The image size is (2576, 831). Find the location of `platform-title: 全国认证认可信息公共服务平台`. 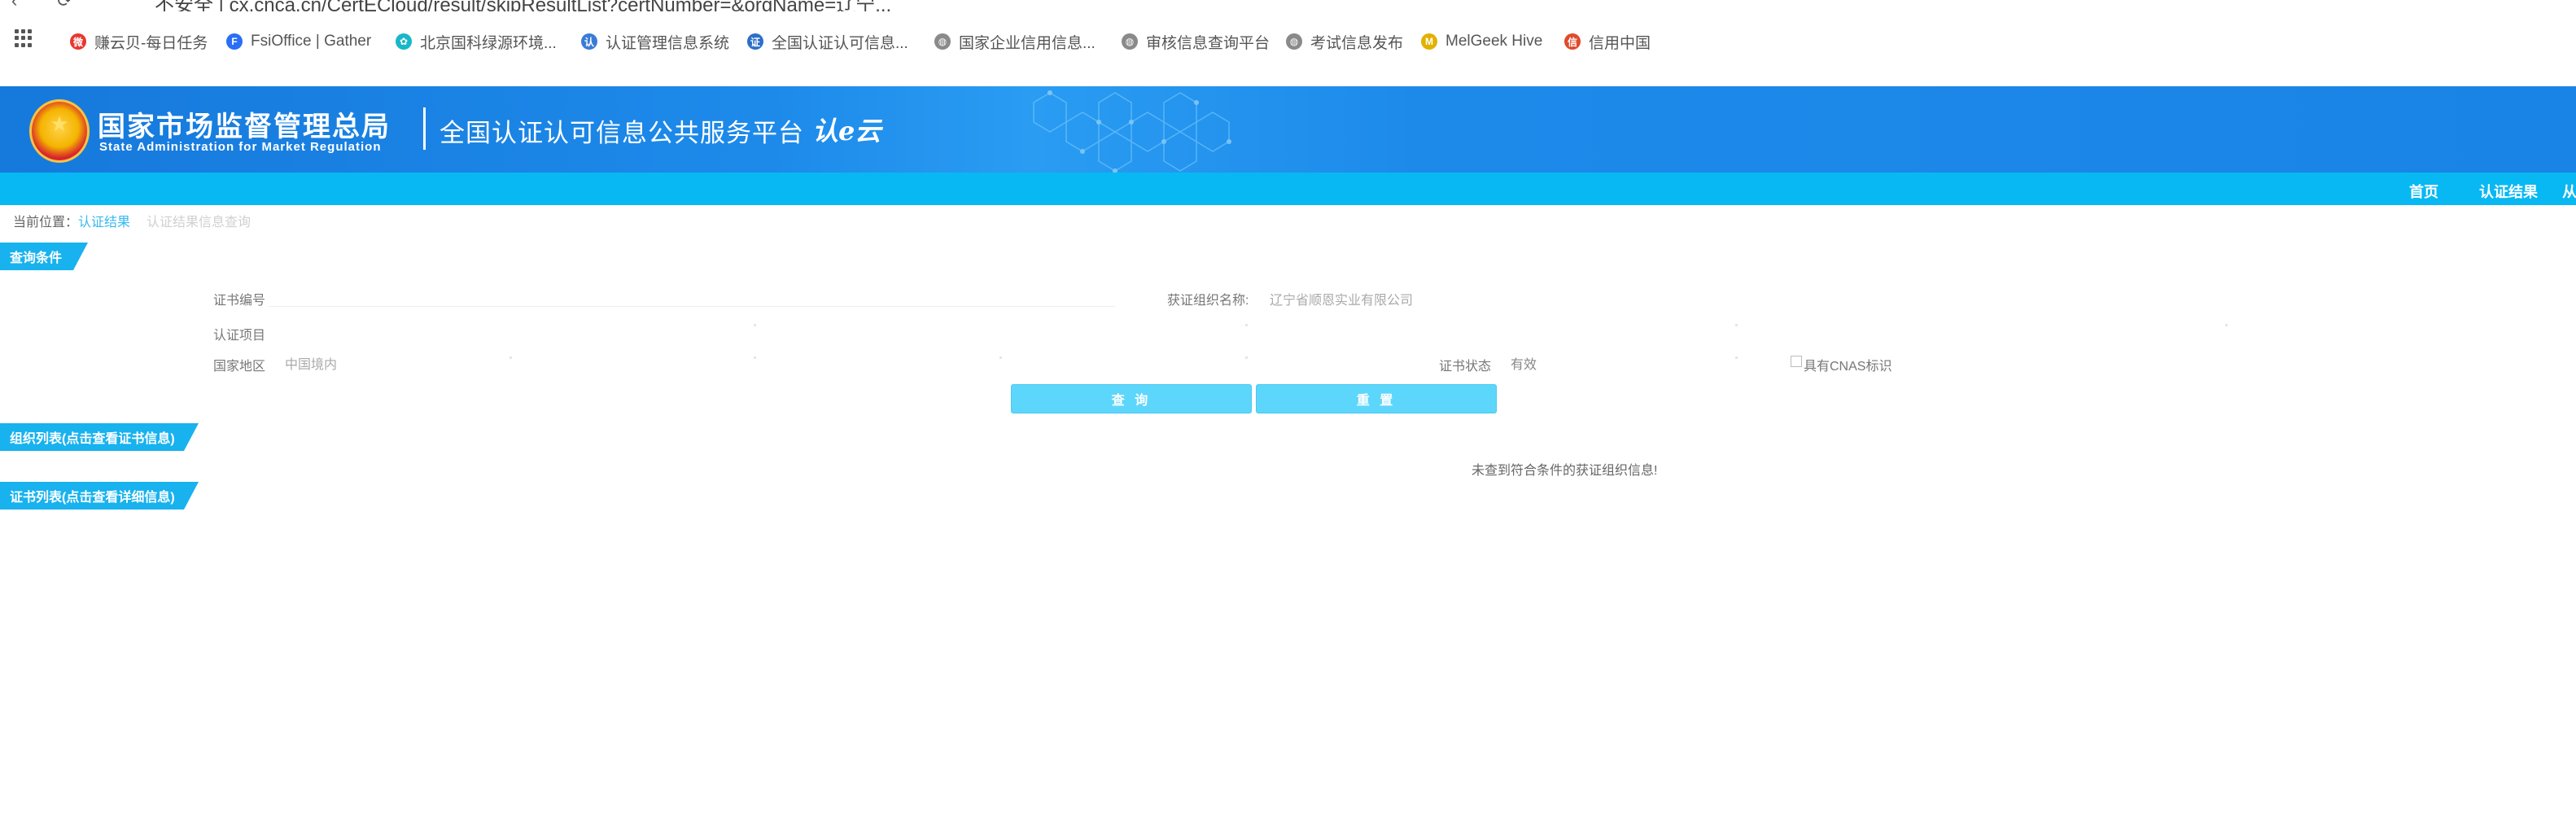

platform-title: 全国认证认可信息公共服务平台 is located at coordinates (622, 133).